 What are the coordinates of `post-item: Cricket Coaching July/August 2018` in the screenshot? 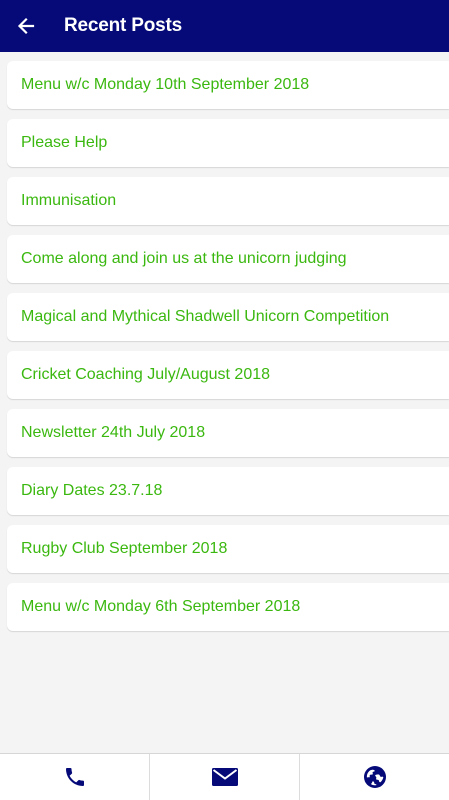 It's located at (228, 375).